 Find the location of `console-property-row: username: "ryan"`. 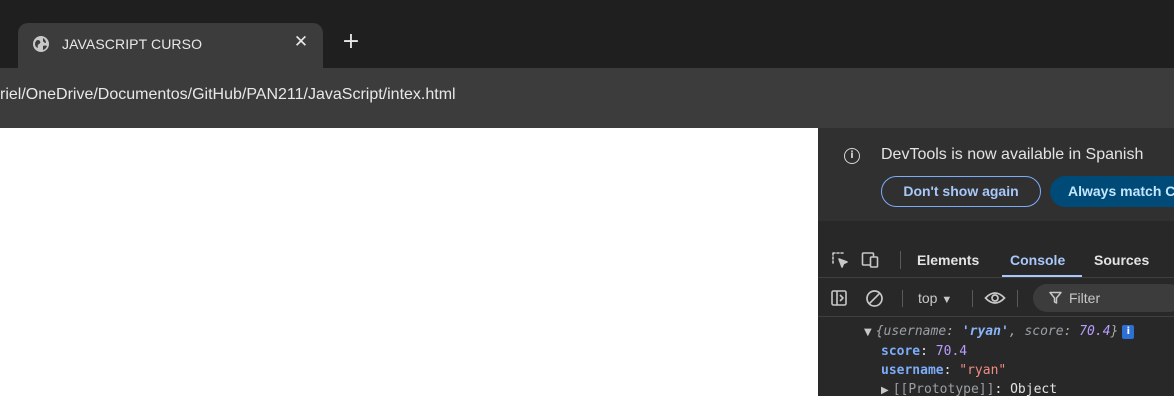

console-property-row: username: "ryan" is located at coordinates (943, 370).